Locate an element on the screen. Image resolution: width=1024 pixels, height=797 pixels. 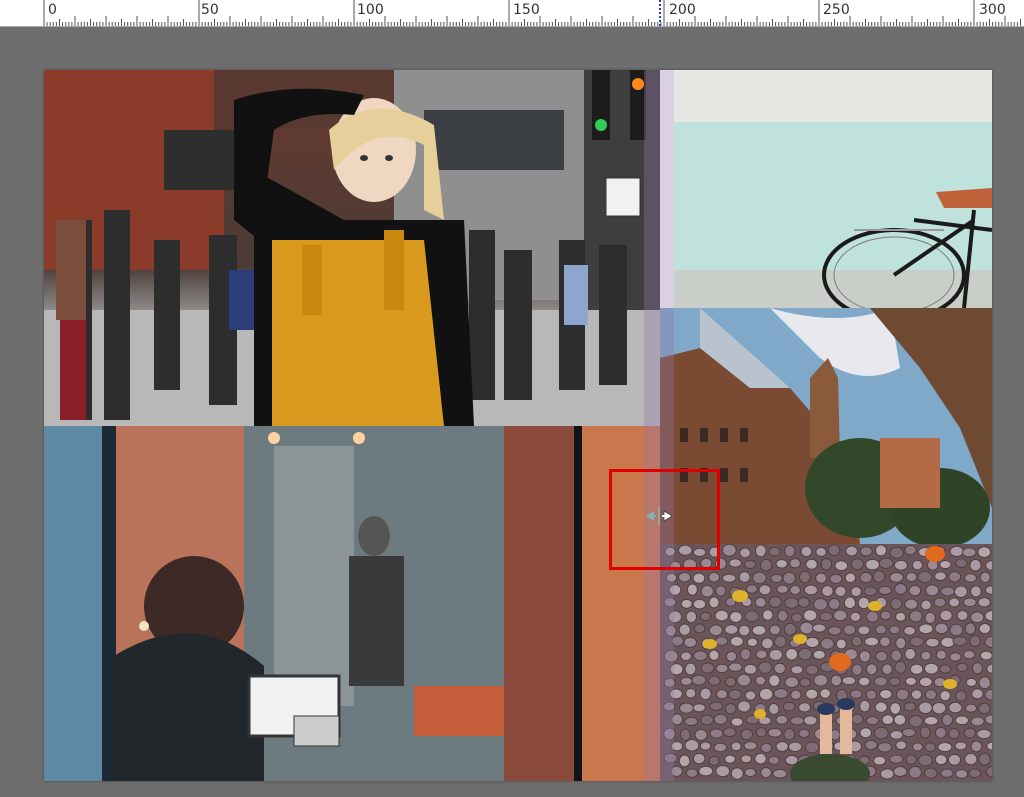
ruler-label: 250 is located at coordinates (836, 10).